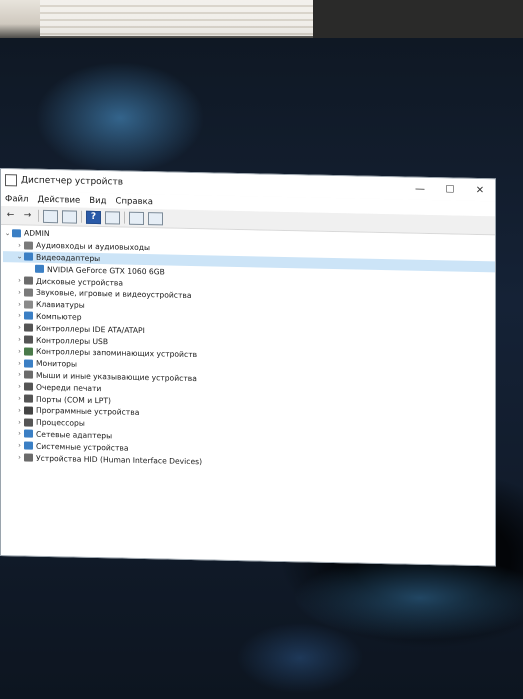 This screenshot has width=523, height=699. What do you see at coordinates (74, 435) in the screenshot?
I see `tree-item-label: Сетевые адаптеры` at bounding box center [74, 435].